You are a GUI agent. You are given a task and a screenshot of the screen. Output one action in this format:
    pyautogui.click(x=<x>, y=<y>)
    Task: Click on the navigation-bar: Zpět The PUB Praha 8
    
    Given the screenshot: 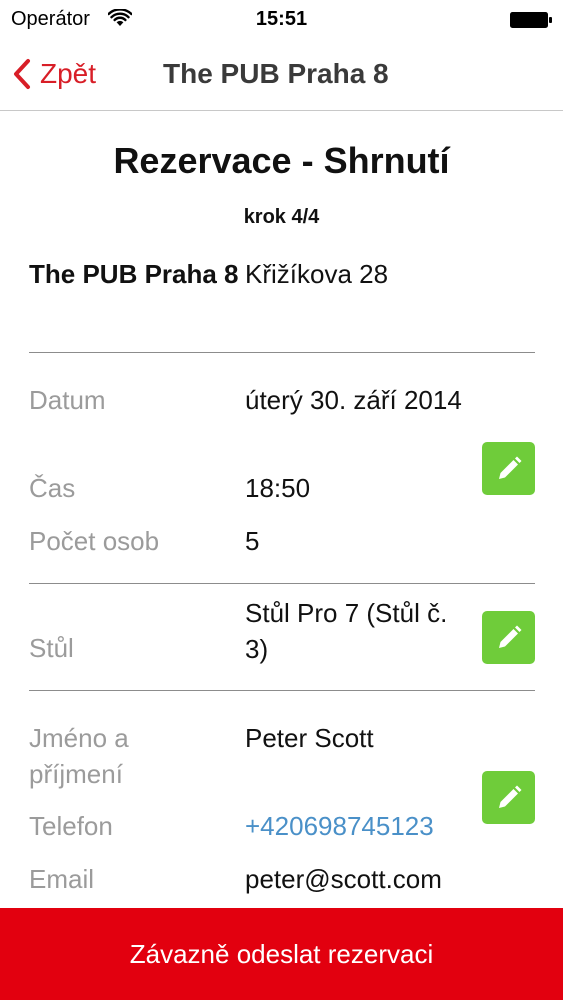 What is the action you would take?
    pyautogui.click(x=281, y=74)
    